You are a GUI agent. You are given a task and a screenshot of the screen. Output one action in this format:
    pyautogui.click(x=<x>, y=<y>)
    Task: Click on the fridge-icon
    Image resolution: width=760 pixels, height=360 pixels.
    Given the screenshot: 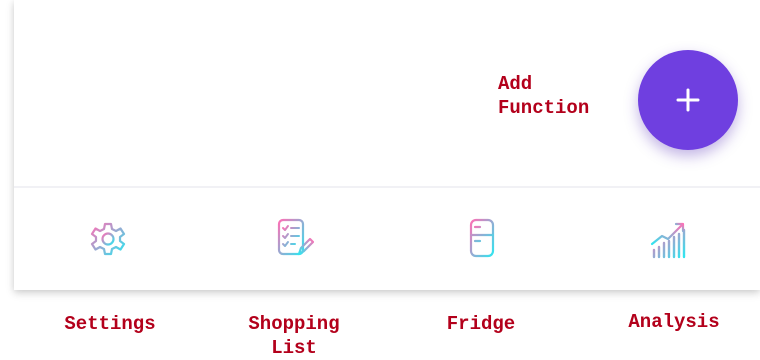 What is the action you would take?
    pyautogui.click(x=482, y=238)
    